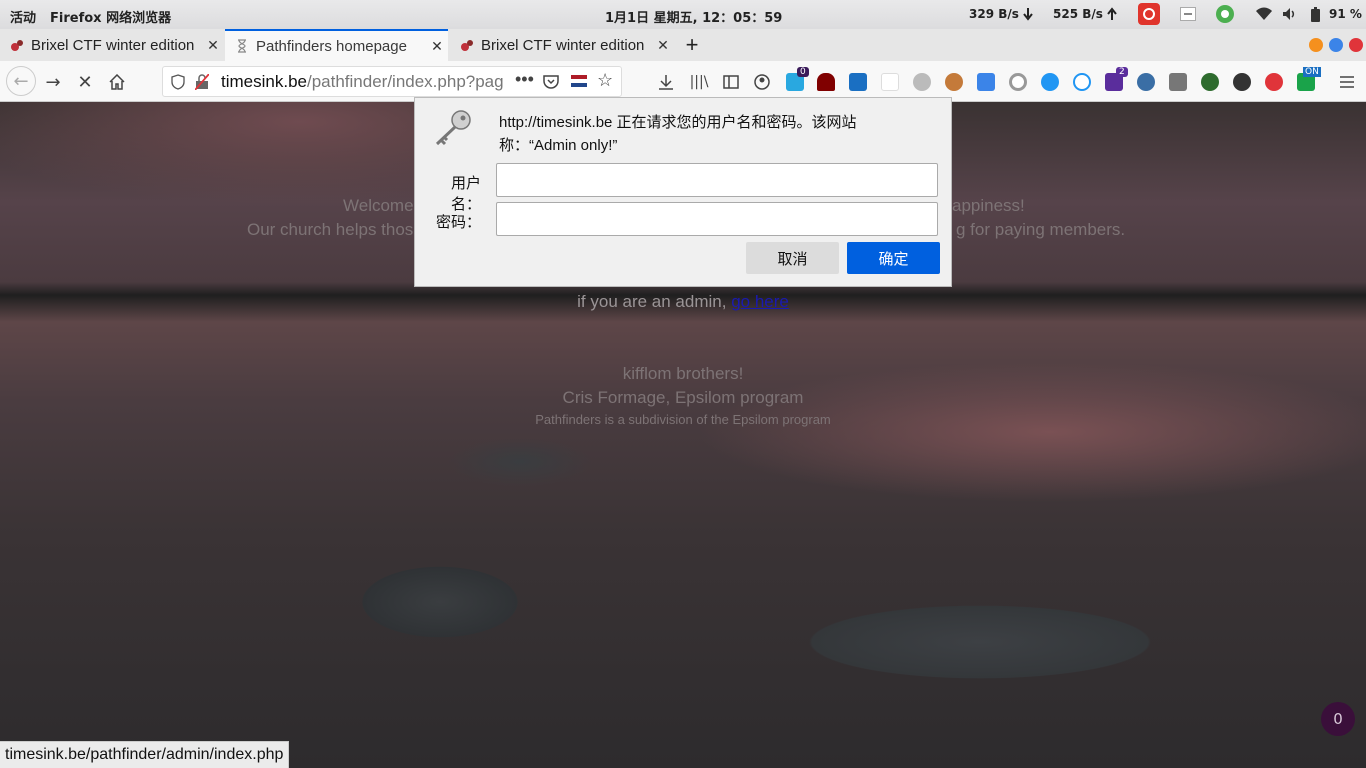  I want to click on hourglass-icon, so click(242, 46).